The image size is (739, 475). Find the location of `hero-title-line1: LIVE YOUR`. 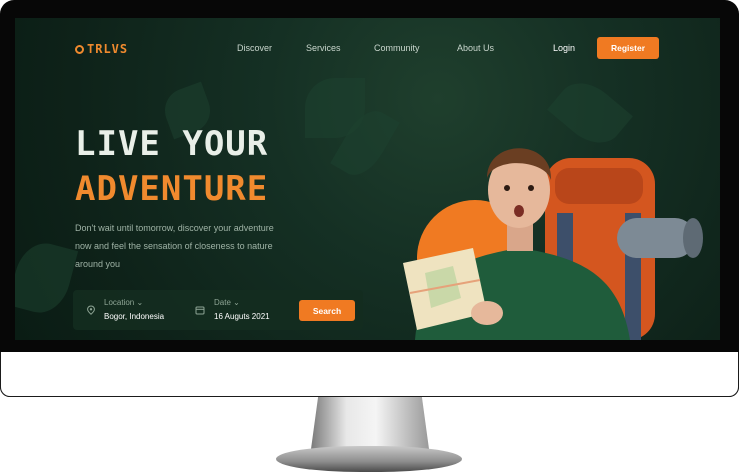

hero-title-line1: LIVE YOUR is located at coordinates (172, 144).